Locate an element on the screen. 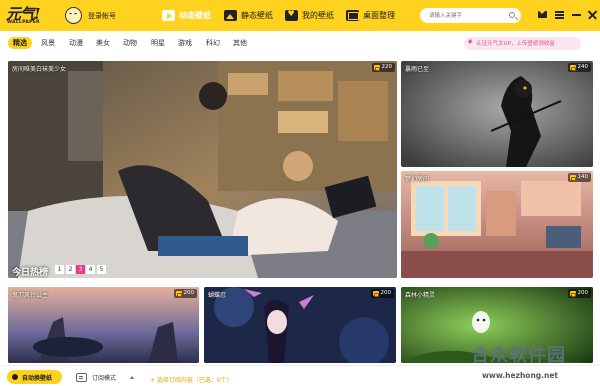 This screenshot has width=600, height=386. category-scifi: 科幻 is located at coordinates (213, 43).